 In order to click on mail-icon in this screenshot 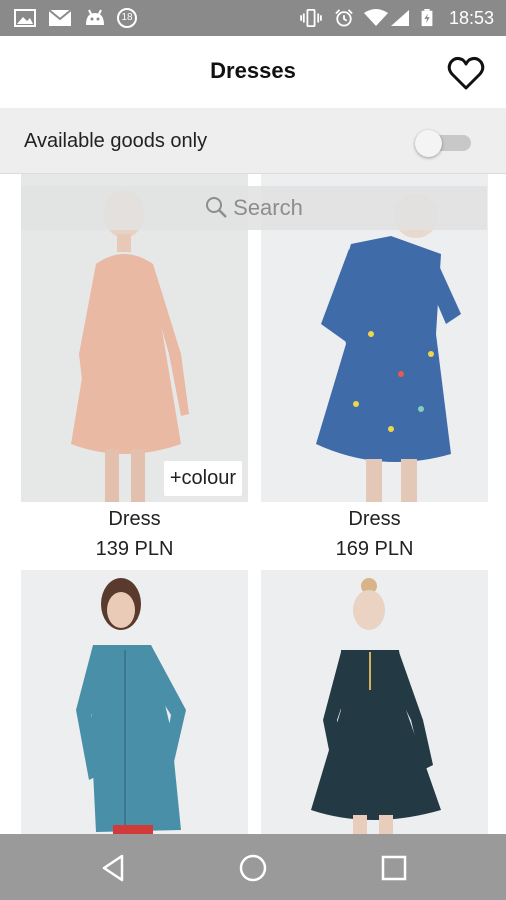, I will do `click(60, 17)`.